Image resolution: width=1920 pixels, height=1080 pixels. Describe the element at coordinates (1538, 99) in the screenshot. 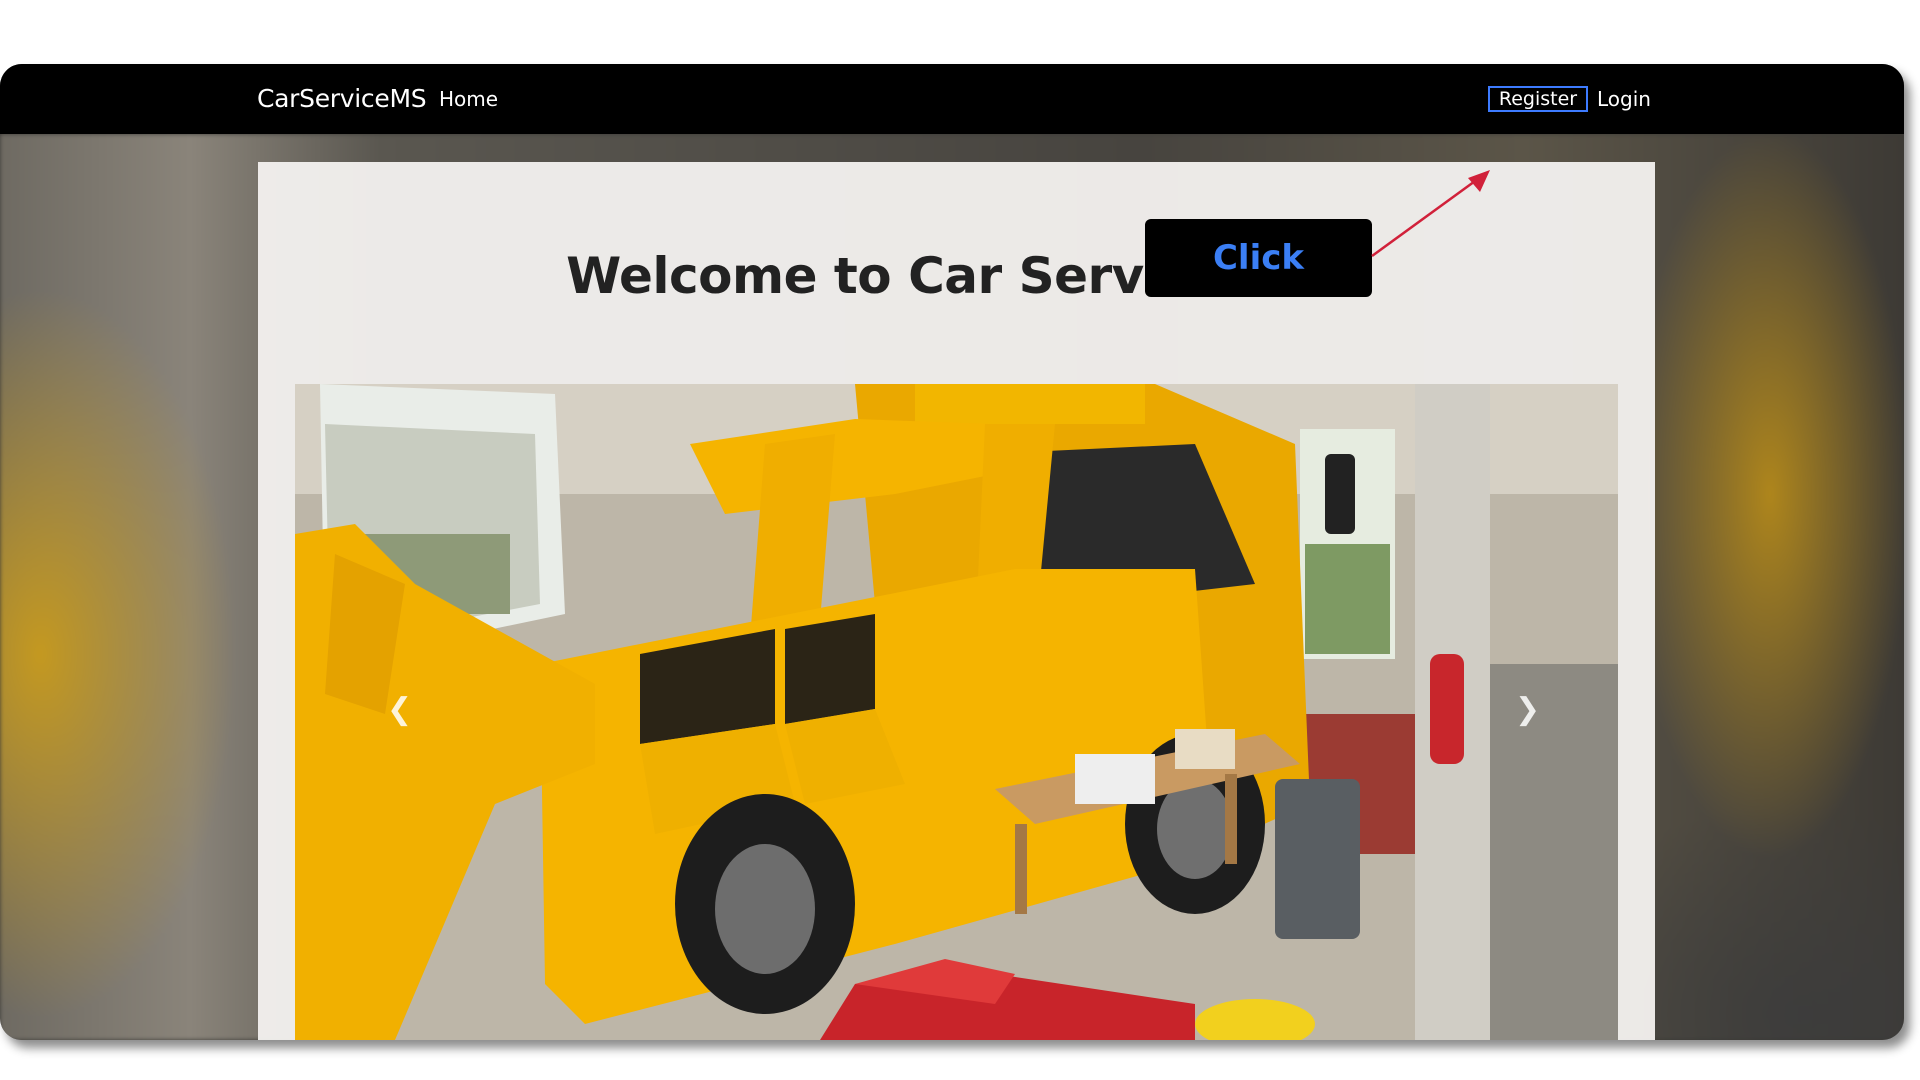

I see `nav-register-link: Register` at that location.